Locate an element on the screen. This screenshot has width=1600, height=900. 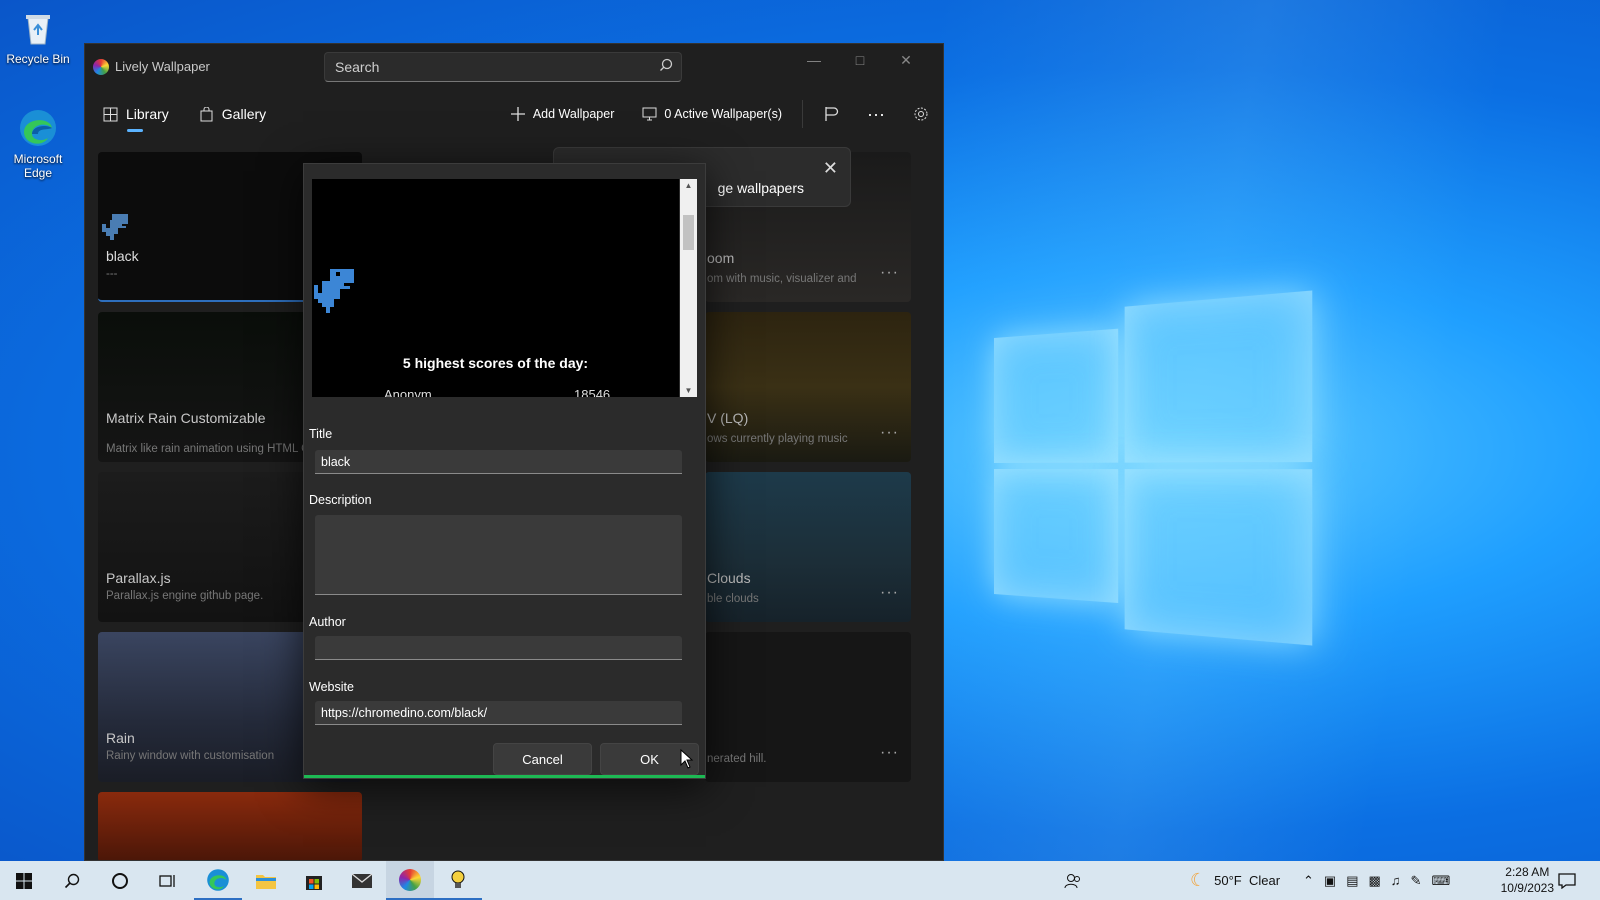
windows-start-icon is located at coordinates (24, 880).